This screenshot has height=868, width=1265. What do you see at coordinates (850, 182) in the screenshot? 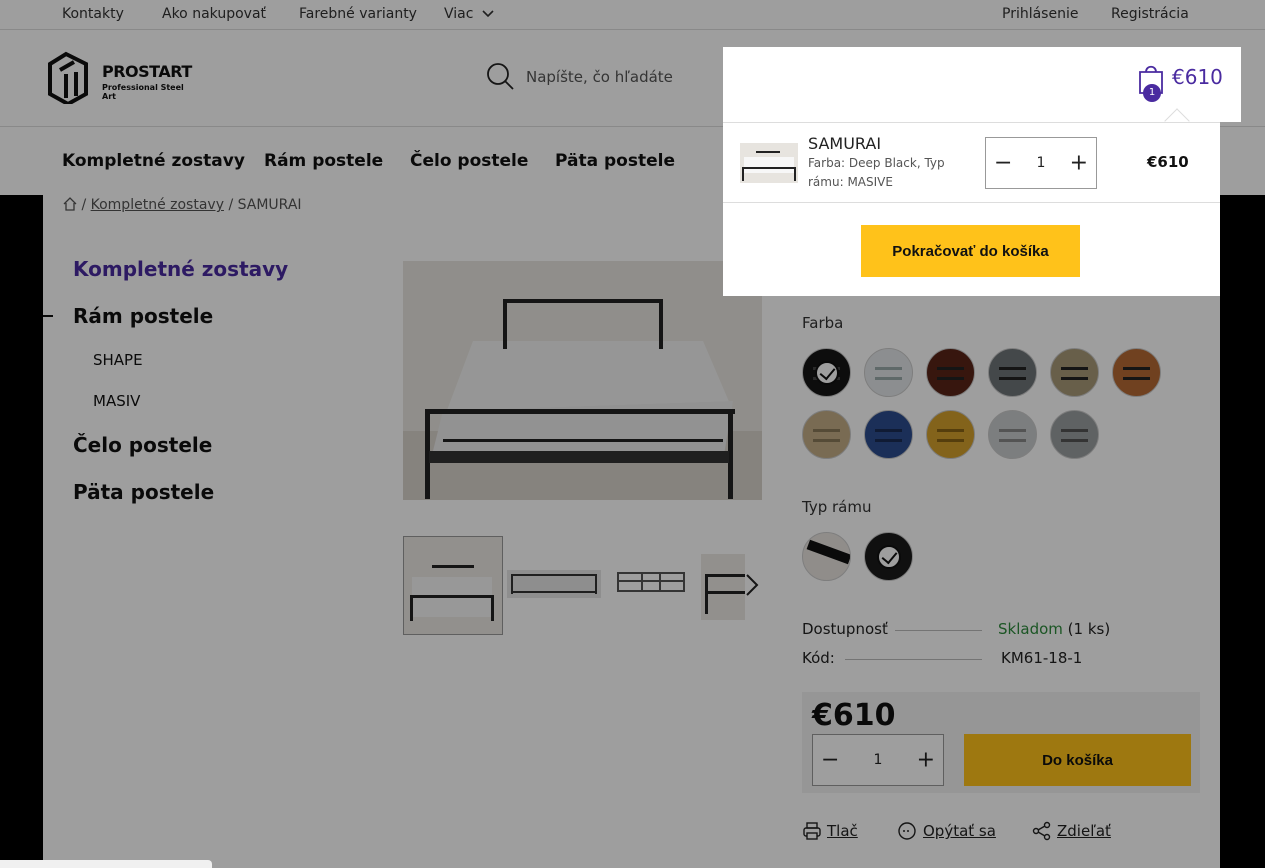
I see `cart-item-desc-line2: rámu: MASIVE` at bounding box center [850, 182].